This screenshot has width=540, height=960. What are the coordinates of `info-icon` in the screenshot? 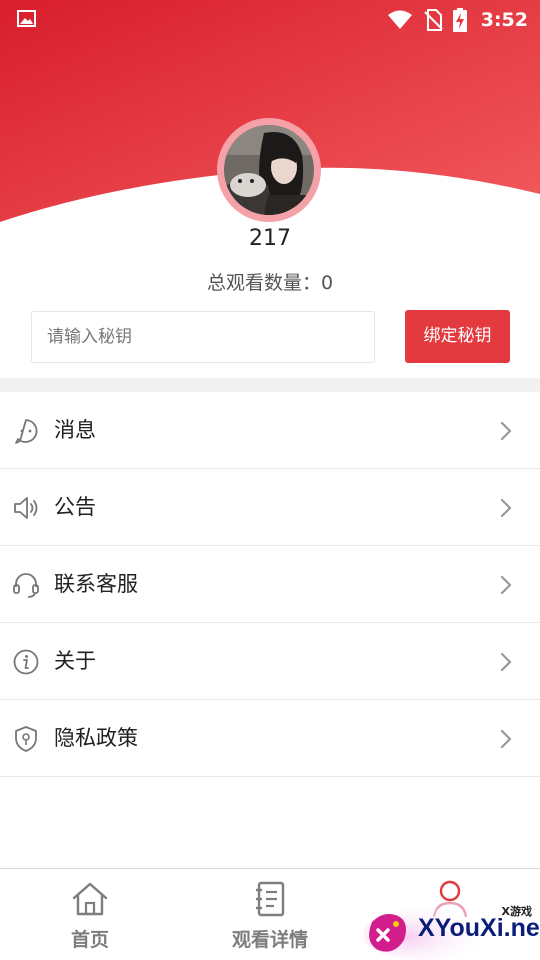 It's located at (26, 662).